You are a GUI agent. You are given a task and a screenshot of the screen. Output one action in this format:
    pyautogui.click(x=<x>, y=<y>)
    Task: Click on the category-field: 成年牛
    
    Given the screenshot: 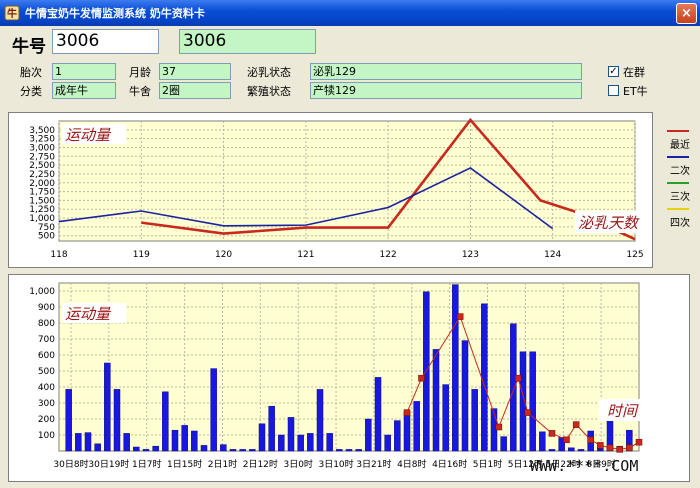 What is the action you would take?
    pyautogui.click(x=84, y=90)
    